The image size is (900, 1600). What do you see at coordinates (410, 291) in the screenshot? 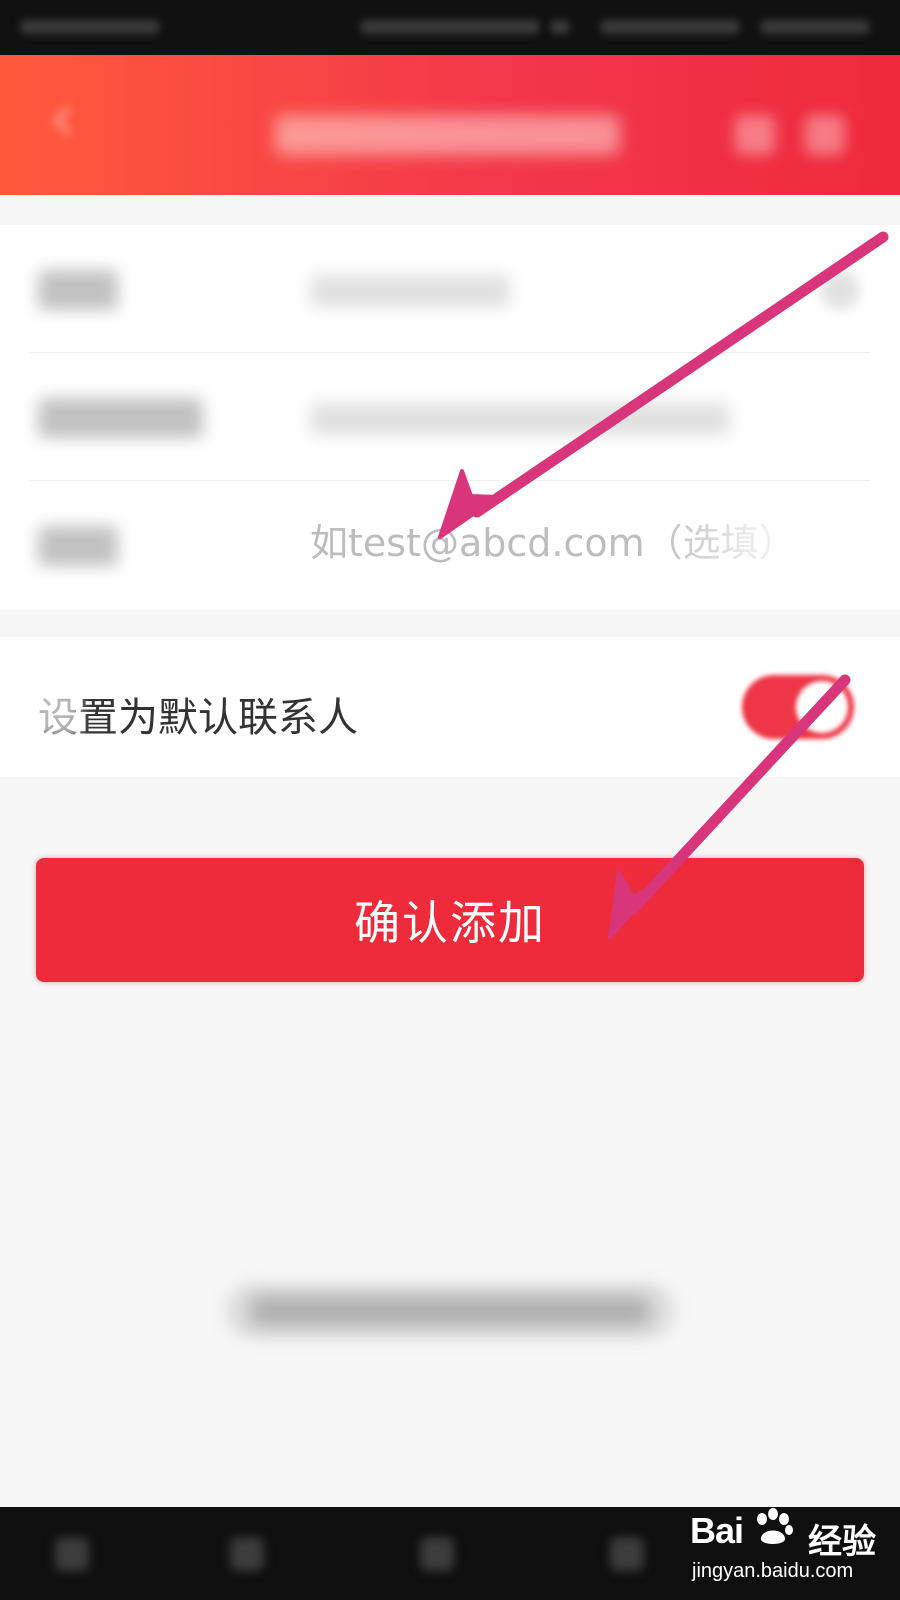
I see `name-field` at bounding box center [410, 291].